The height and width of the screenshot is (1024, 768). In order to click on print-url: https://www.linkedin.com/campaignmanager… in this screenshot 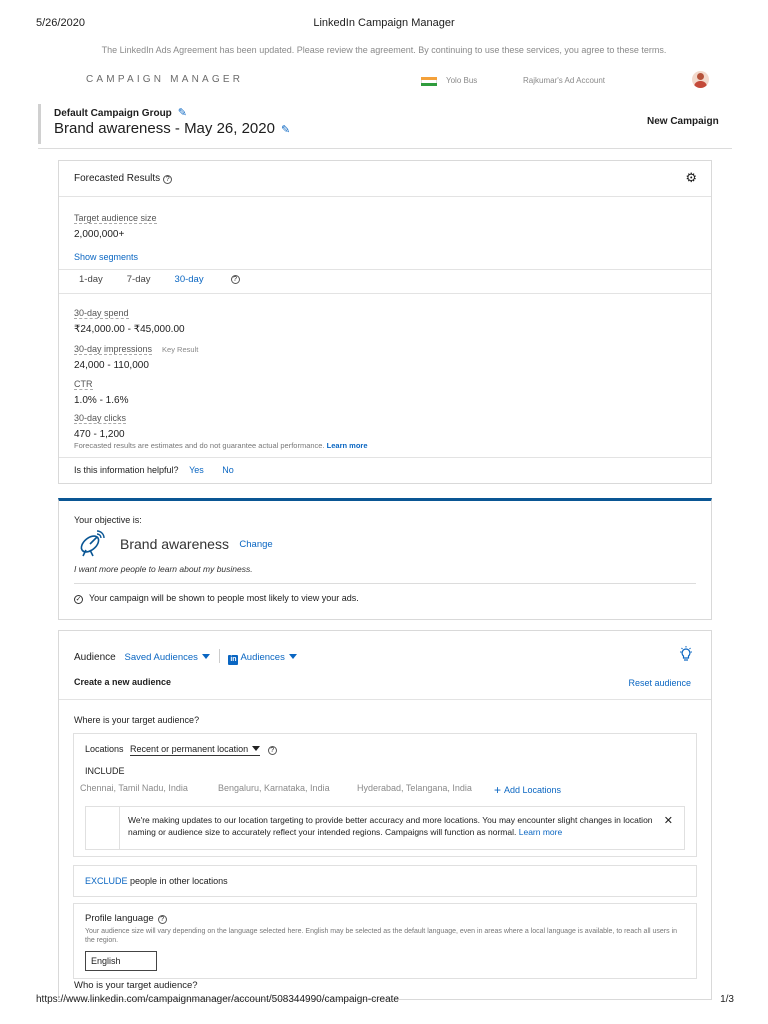, I will do `click(217, 999)`.